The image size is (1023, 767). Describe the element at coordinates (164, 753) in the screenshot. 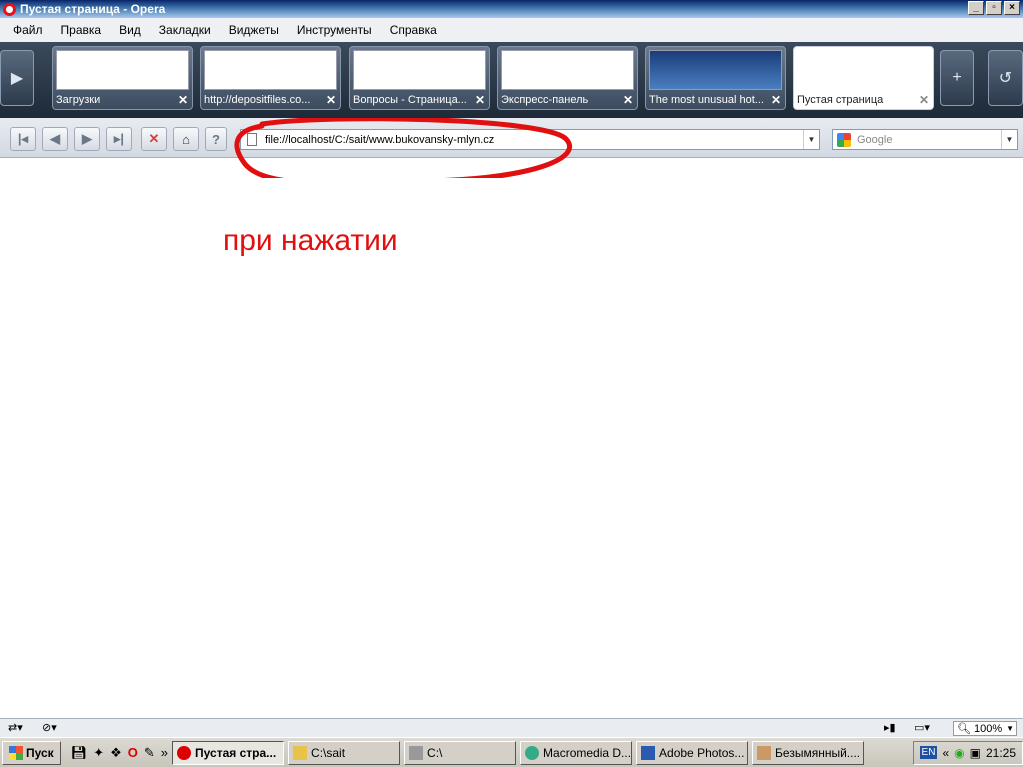

I see `more-icon: »` at that location.